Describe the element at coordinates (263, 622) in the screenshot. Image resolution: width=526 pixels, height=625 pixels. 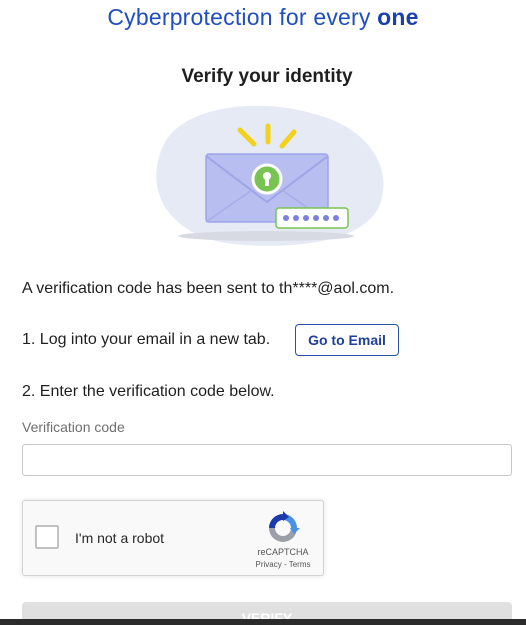
I see `bottom-bar` at that location.